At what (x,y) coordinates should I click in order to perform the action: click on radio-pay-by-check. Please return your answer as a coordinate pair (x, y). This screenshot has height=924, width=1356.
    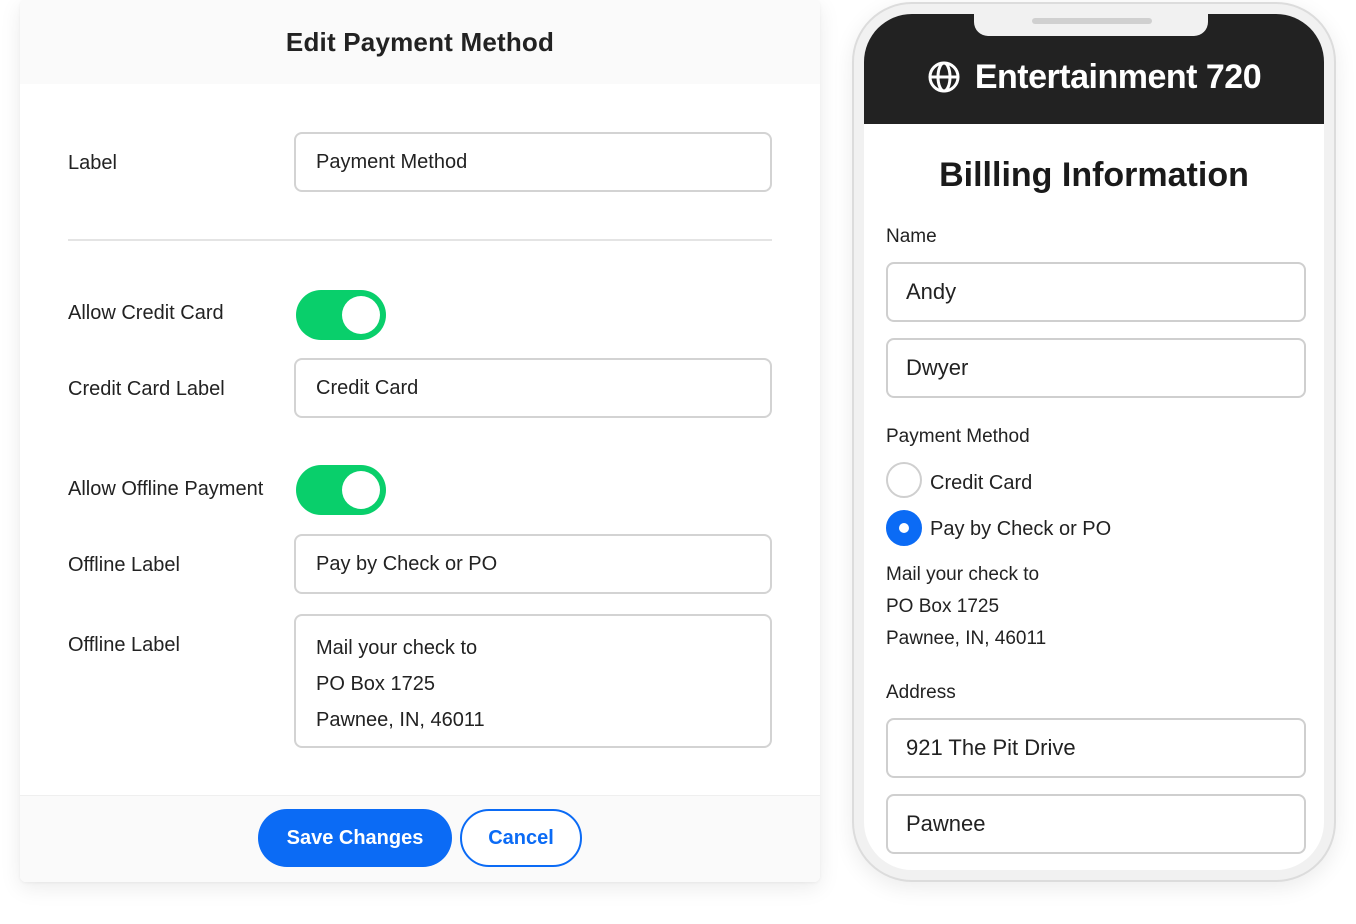
    Looking at the image, I should click on (904, 528).